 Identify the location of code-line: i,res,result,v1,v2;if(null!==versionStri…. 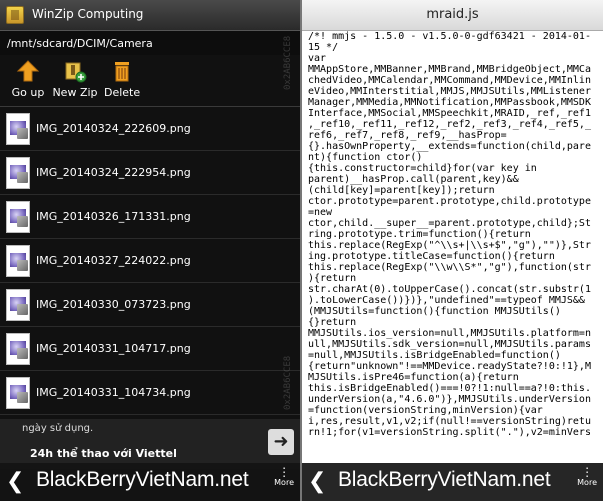
(449, 421).